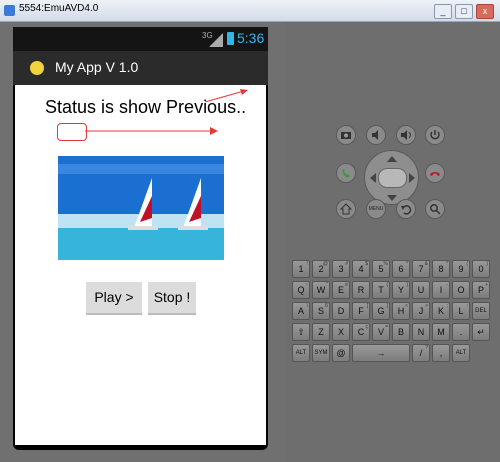 The image size is (500, 462). What do you see at coordinates (346, 135) in the screenshot?
I see `camera-icon` at bounding box center [346, 135].